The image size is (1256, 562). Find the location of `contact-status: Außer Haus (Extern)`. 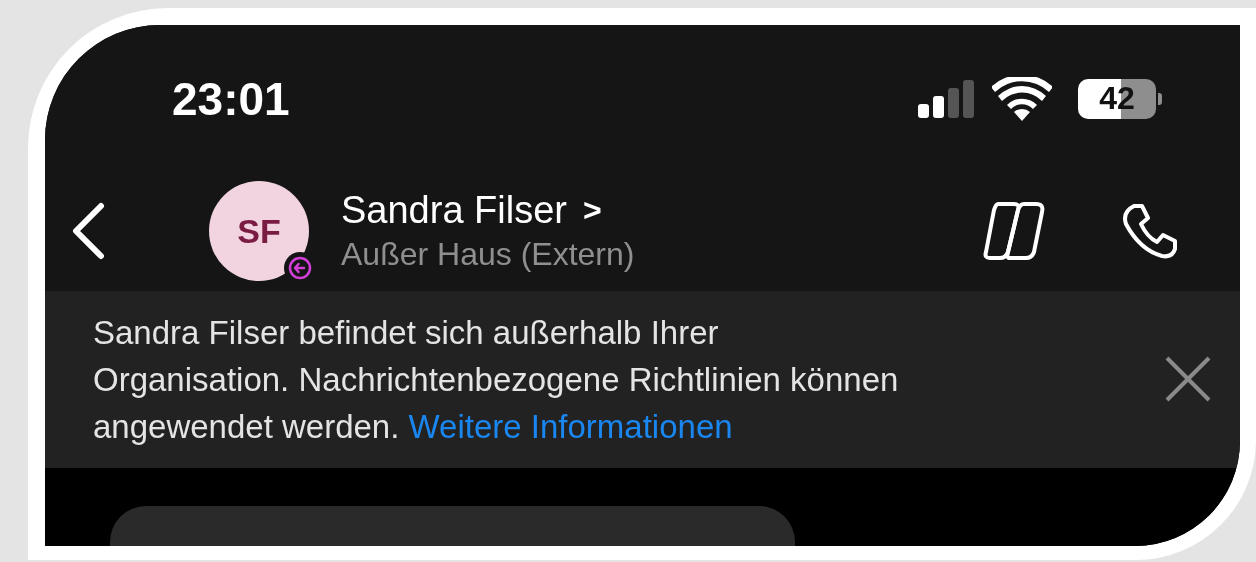

contact-status: Außer Haus (Extern) is located at coordinates (488, 255).